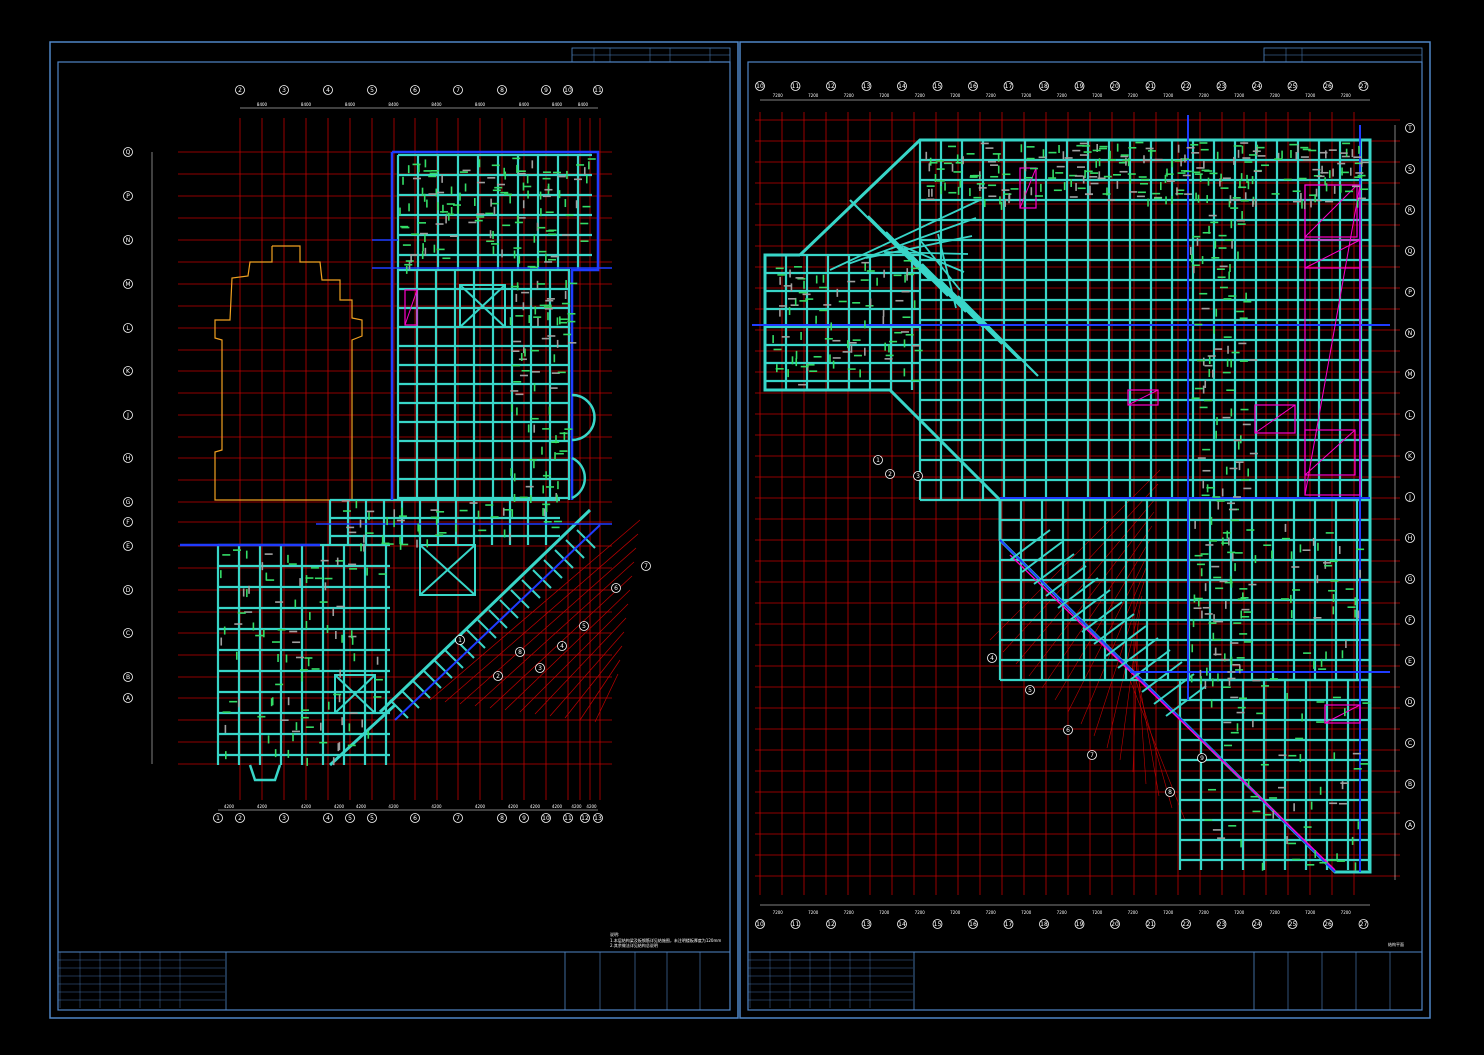  What do you see at coordinates (240, 818) in the screenshot?
I see `axis-bottom-label: 2` at bounding box center [240, 818].